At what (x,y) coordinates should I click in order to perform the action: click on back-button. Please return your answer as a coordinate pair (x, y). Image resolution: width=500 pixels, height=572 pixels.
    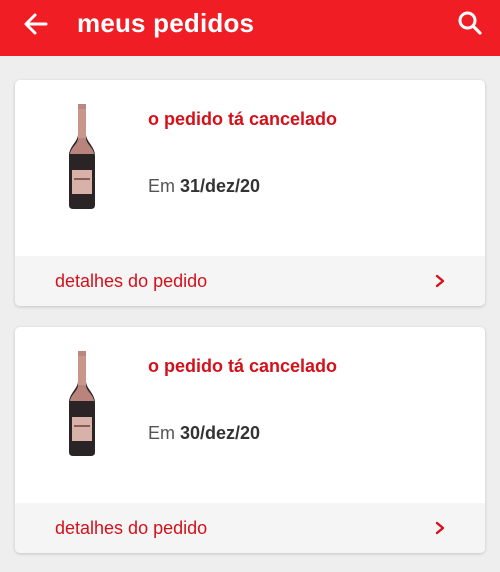
    Looking at the image, I should click on (36, 24).